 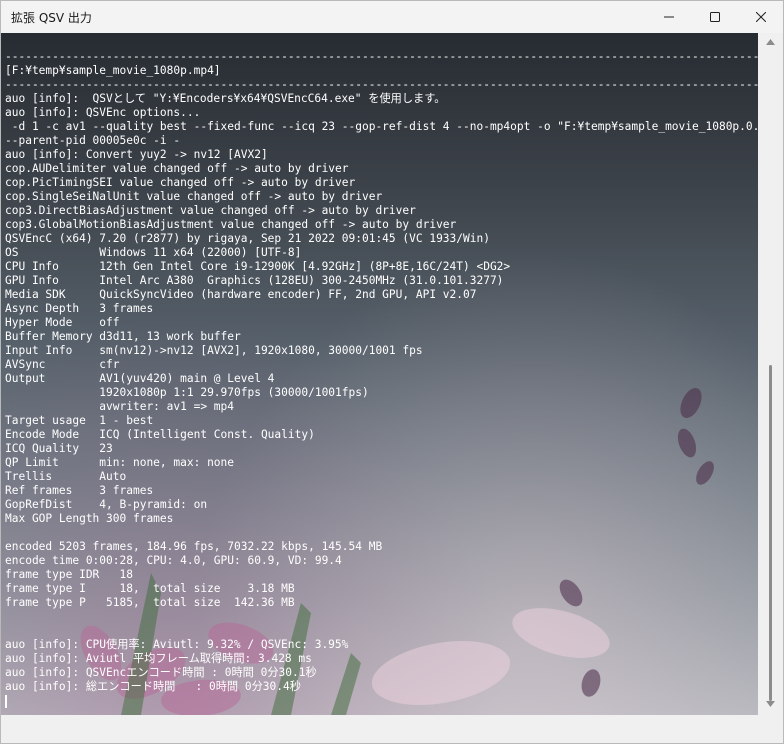 I want to click on scroll-down-arrow-icon, so click(x=770, y=704).